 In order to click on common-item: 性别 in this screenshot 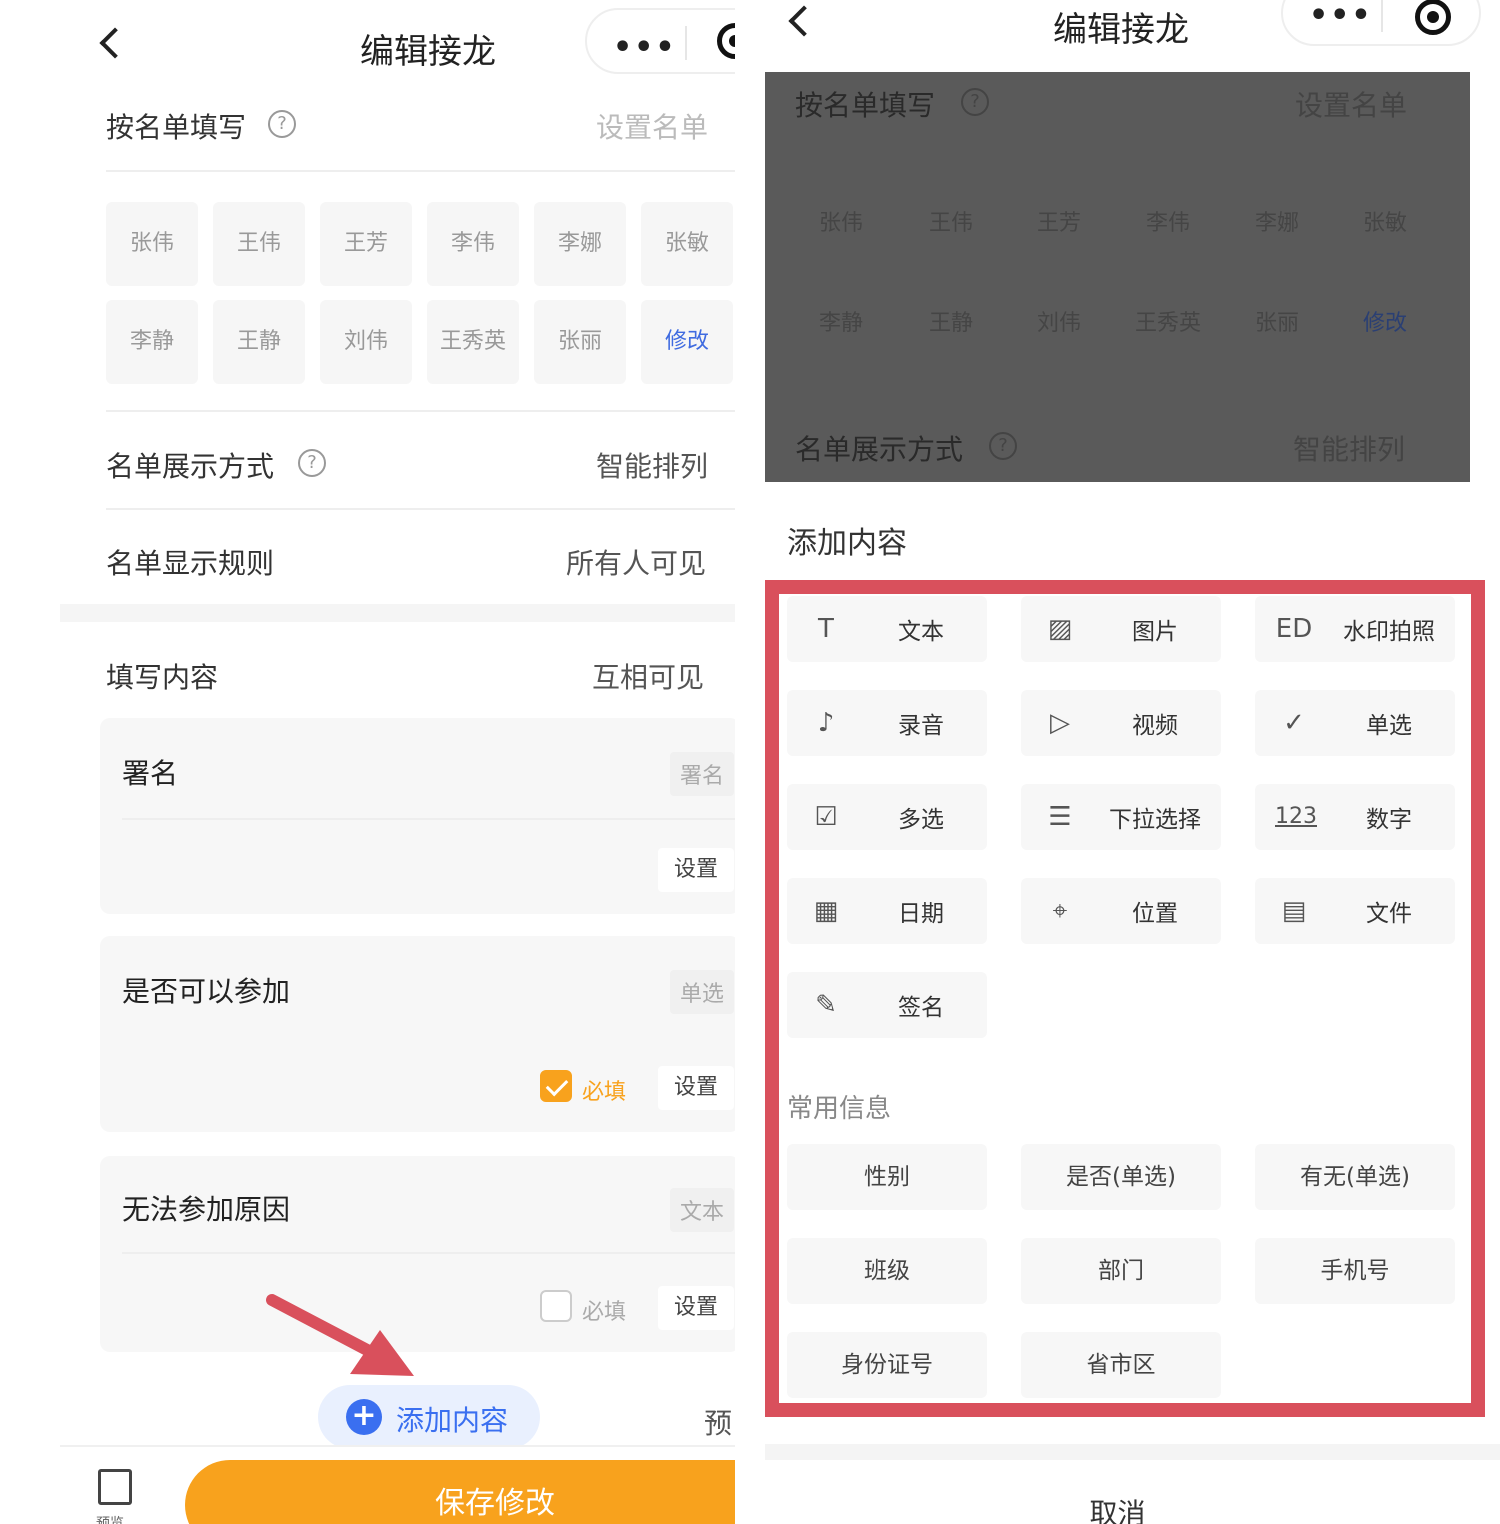, I will do `click(887, 1177)`.